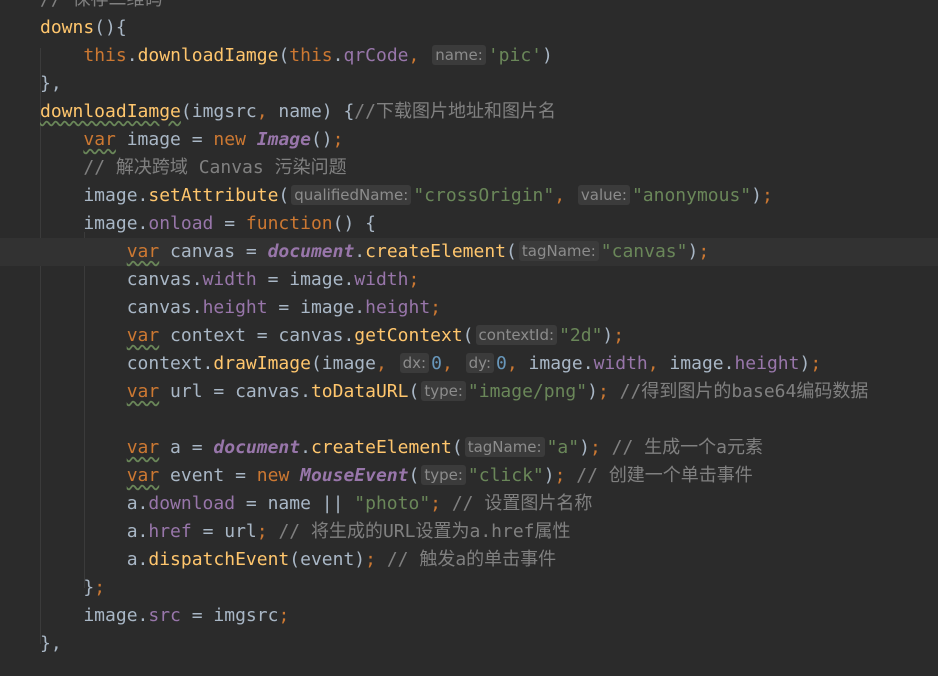 This screenshot has width=938, height=676. I want to click on code-line: // 解决跨域 Canvas 污染问题, so click(469, 168).